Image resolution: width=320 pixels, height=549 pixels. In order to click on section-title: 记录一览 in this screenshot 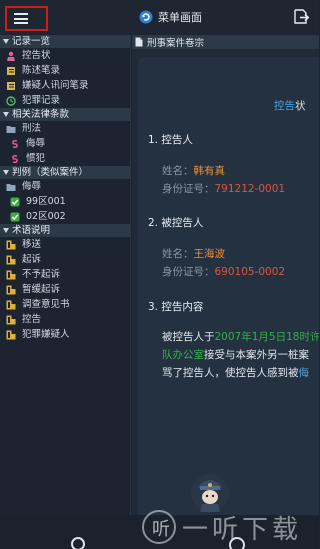, I will do `click(31, 41)`.